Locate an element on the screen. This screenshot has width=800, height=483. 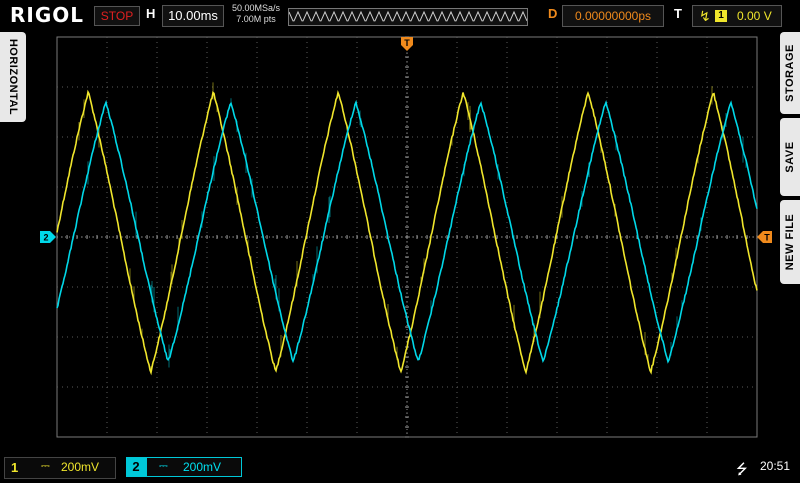
horizontal-menu-tab: HORIZONTAL is located at coordinates (13, 77).